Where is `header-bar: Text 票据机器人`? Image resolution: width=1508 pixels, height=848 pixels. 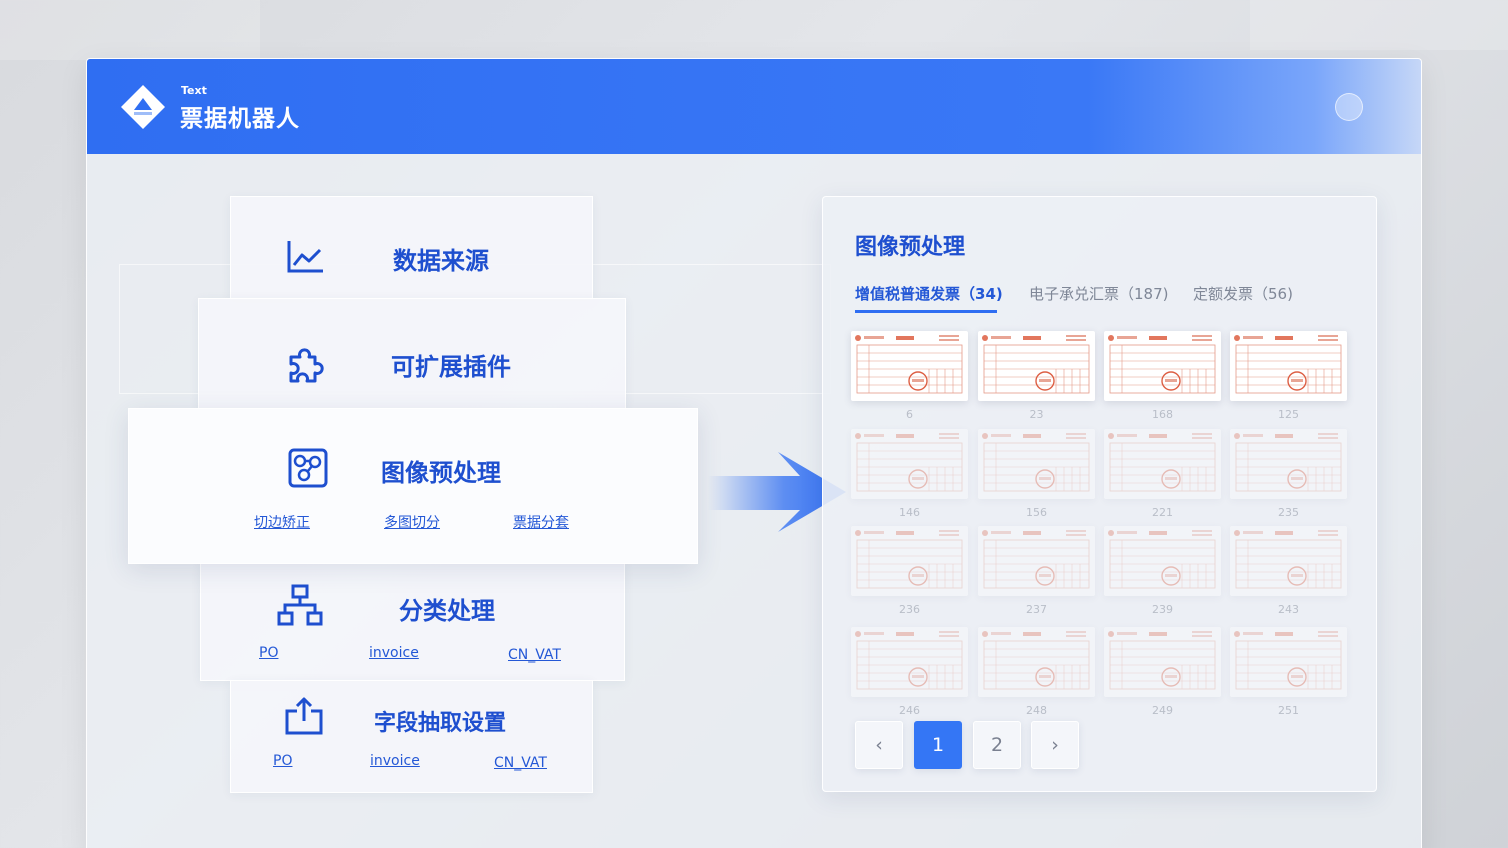
header-bar: Text 票据机器人 is located at coordinates (754, 106).